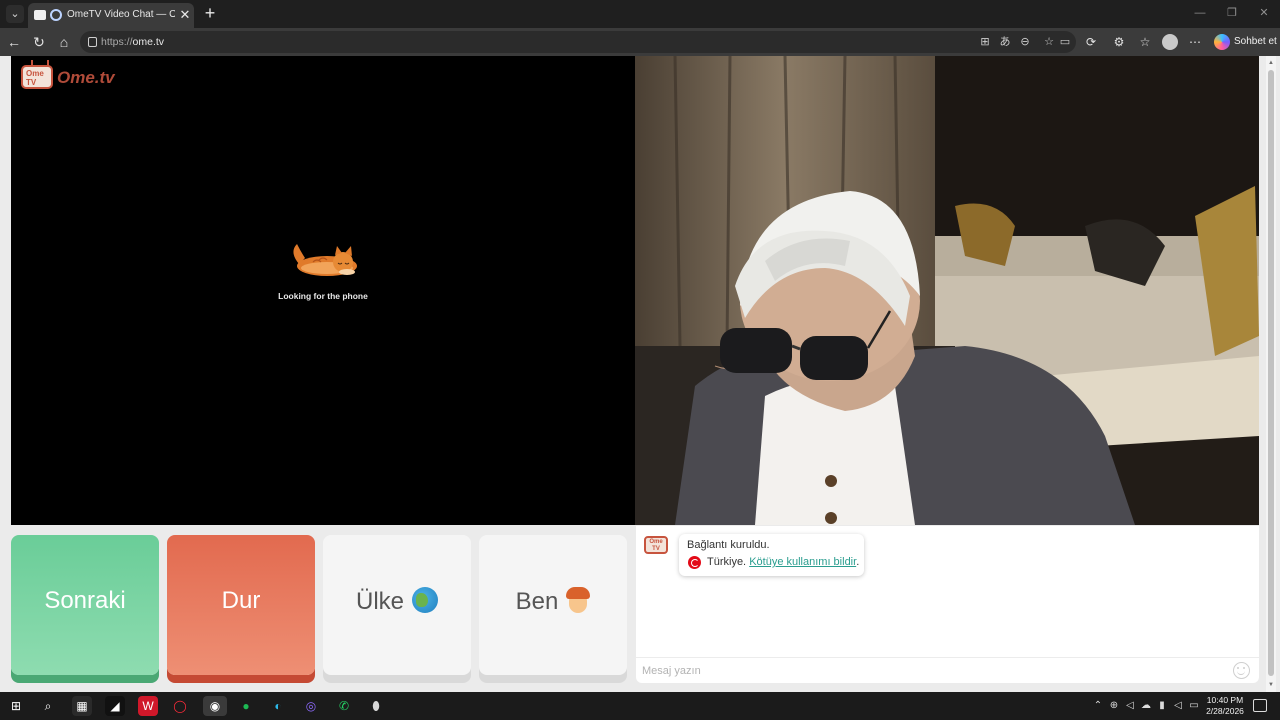  What do you see at coordinates (425, 600) in the screenshot?
I see `globe-icon` at bounding box center [425, 600].